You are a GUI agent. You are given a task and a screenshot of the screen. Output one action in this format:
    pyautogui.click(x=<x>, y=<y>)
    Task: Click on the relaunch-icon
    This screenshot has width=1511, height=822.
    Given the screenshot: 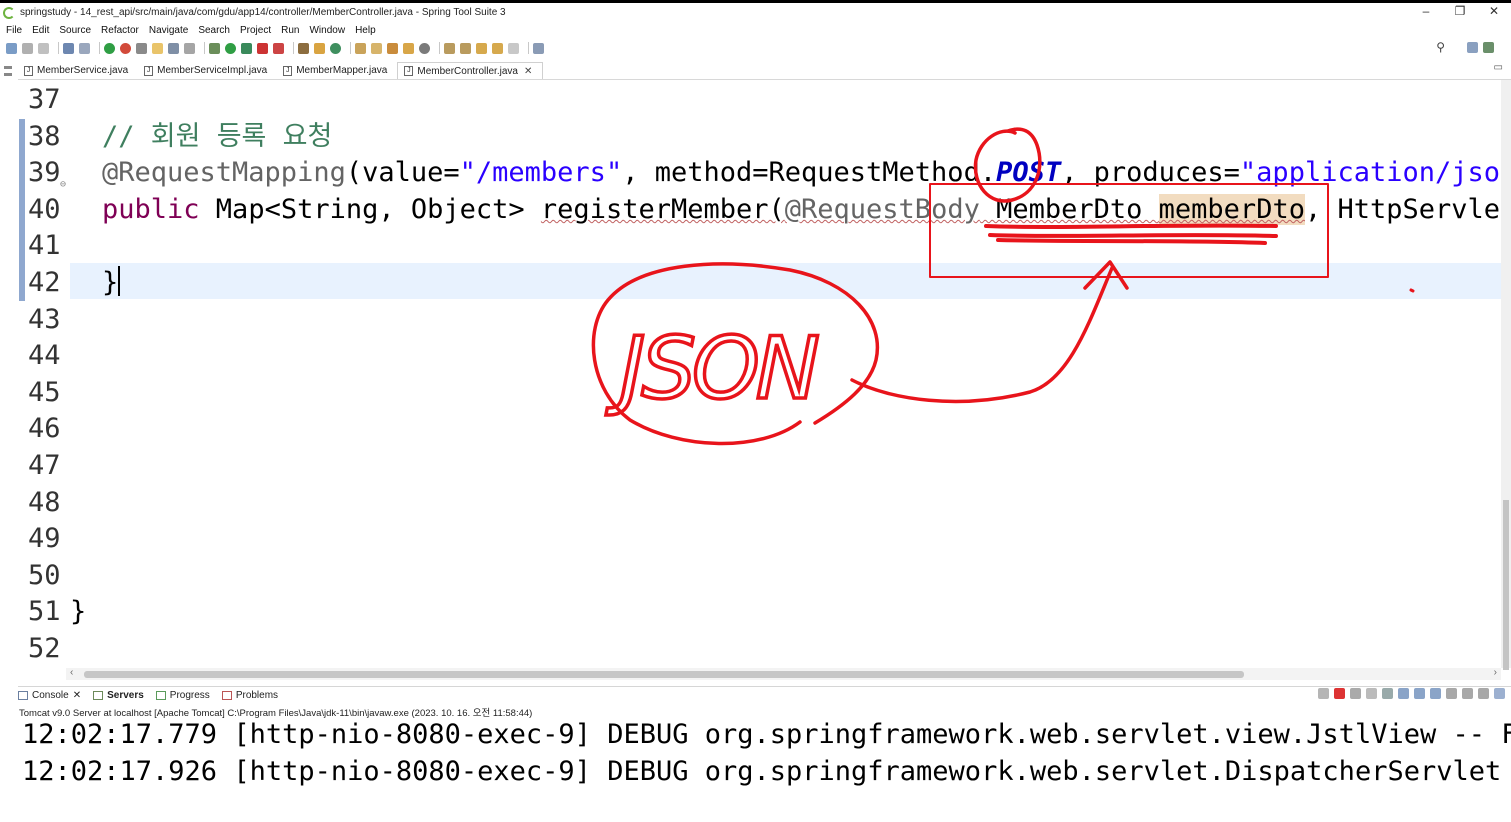 What is the action you would take?
    pyautogui.click(x=125, y=48)
    